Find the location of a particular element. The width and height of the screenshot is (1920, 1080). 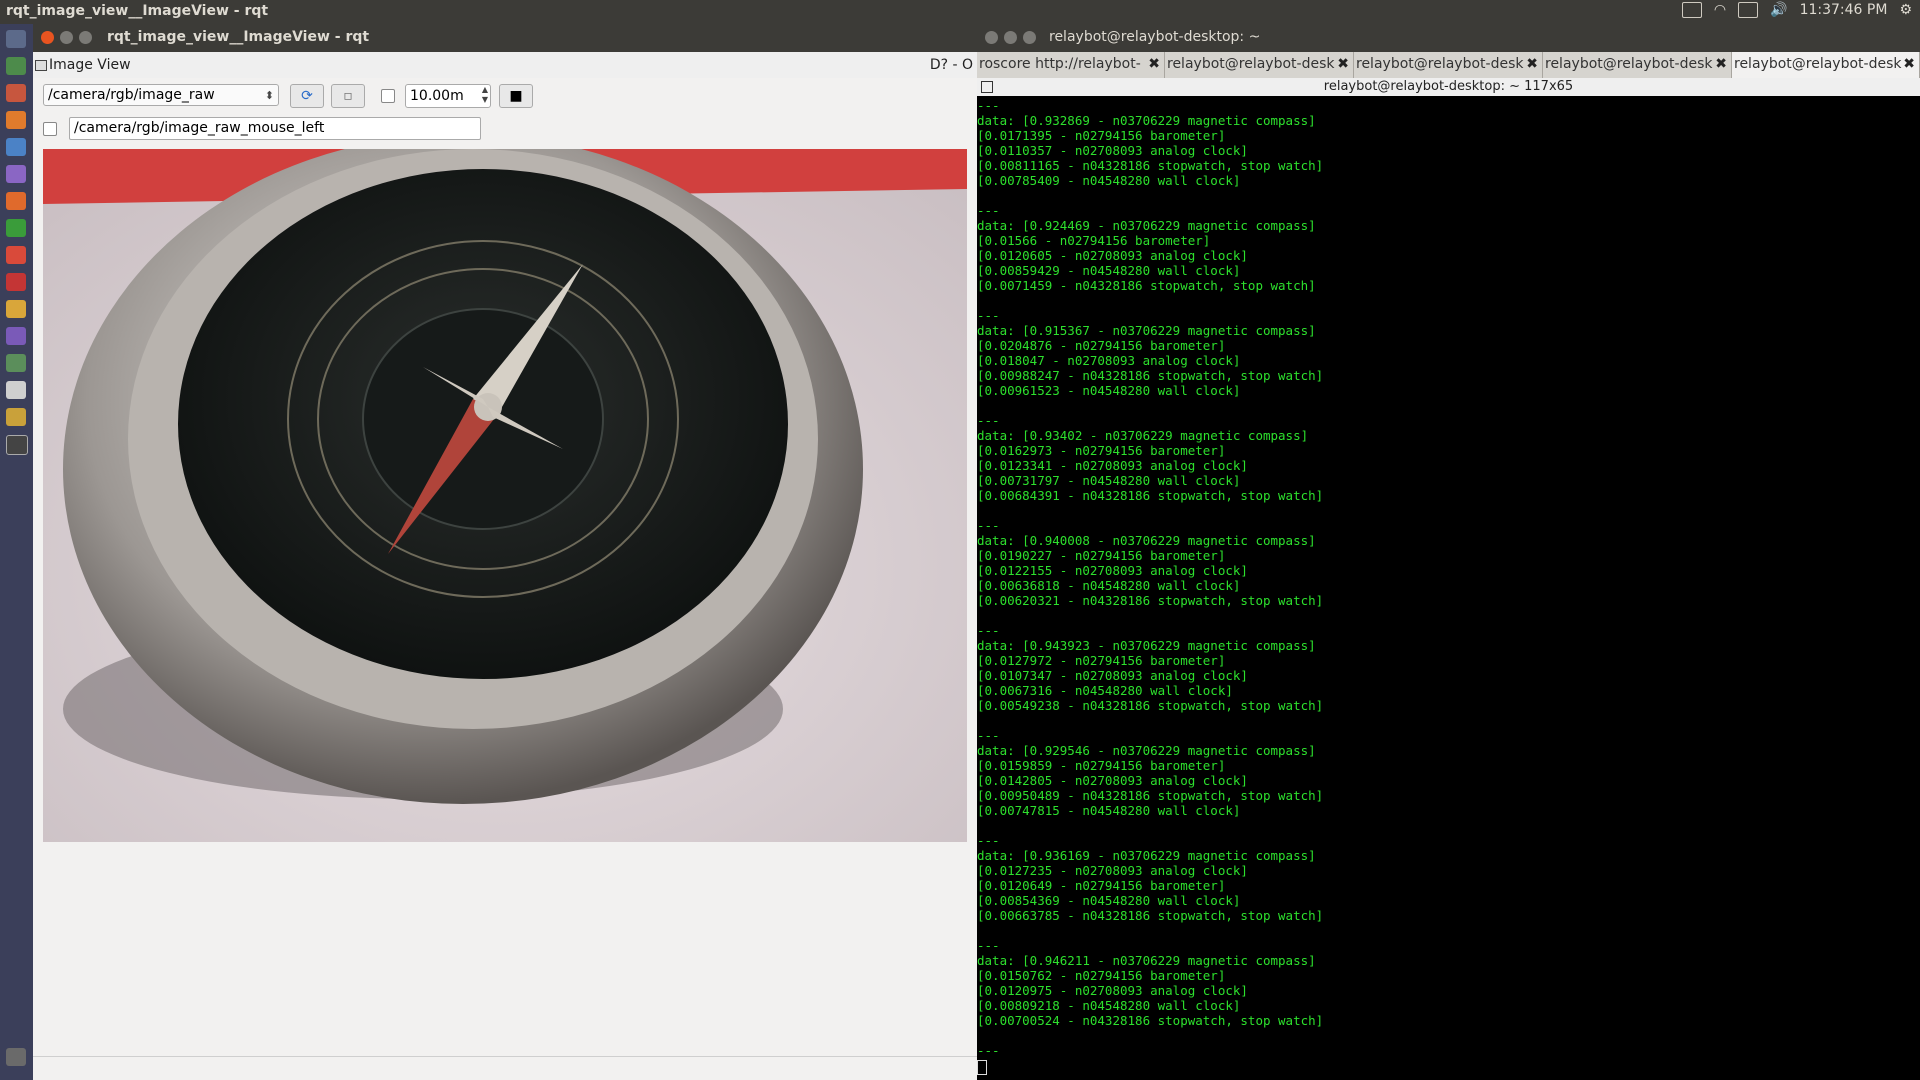

wifi-icon: ◠ is located at coordinates (1720, 10).